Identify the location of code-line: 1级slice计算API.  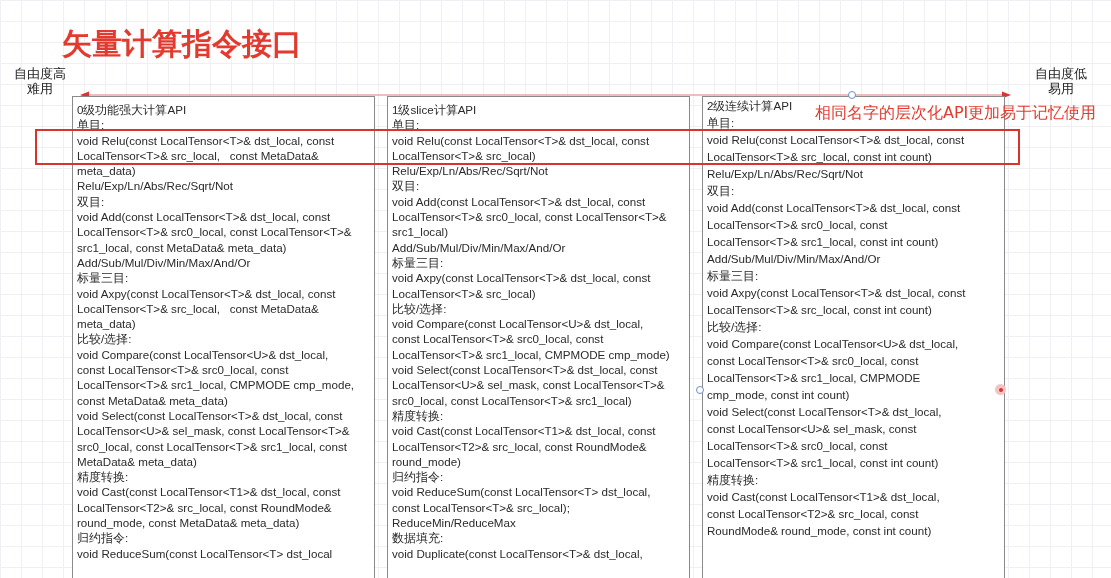
(434, 110).